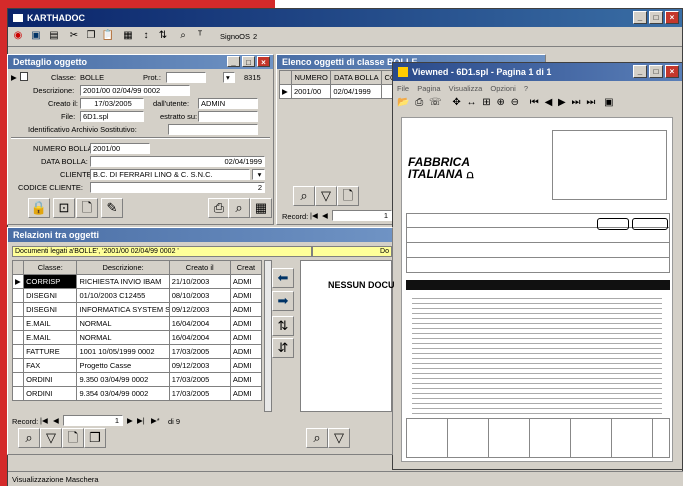 This screenshot has width=683, height=486. I want to click on cliente-field: B.C. DI FERRARI LINO & C. S.N.C., so click(170, 174).